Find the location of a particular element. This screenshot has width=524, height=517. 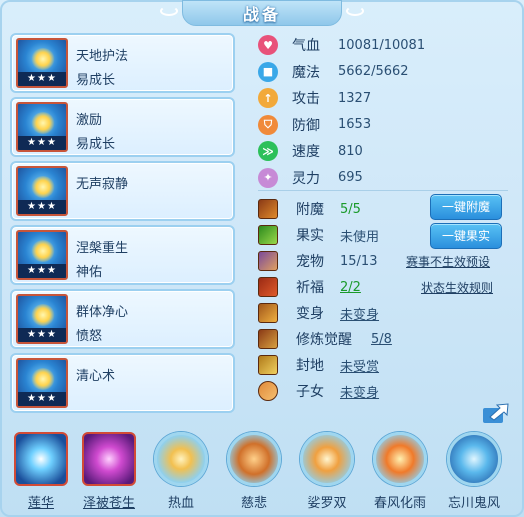

row-fief: 封地 未受赏 is located at coordinates (388, 365).